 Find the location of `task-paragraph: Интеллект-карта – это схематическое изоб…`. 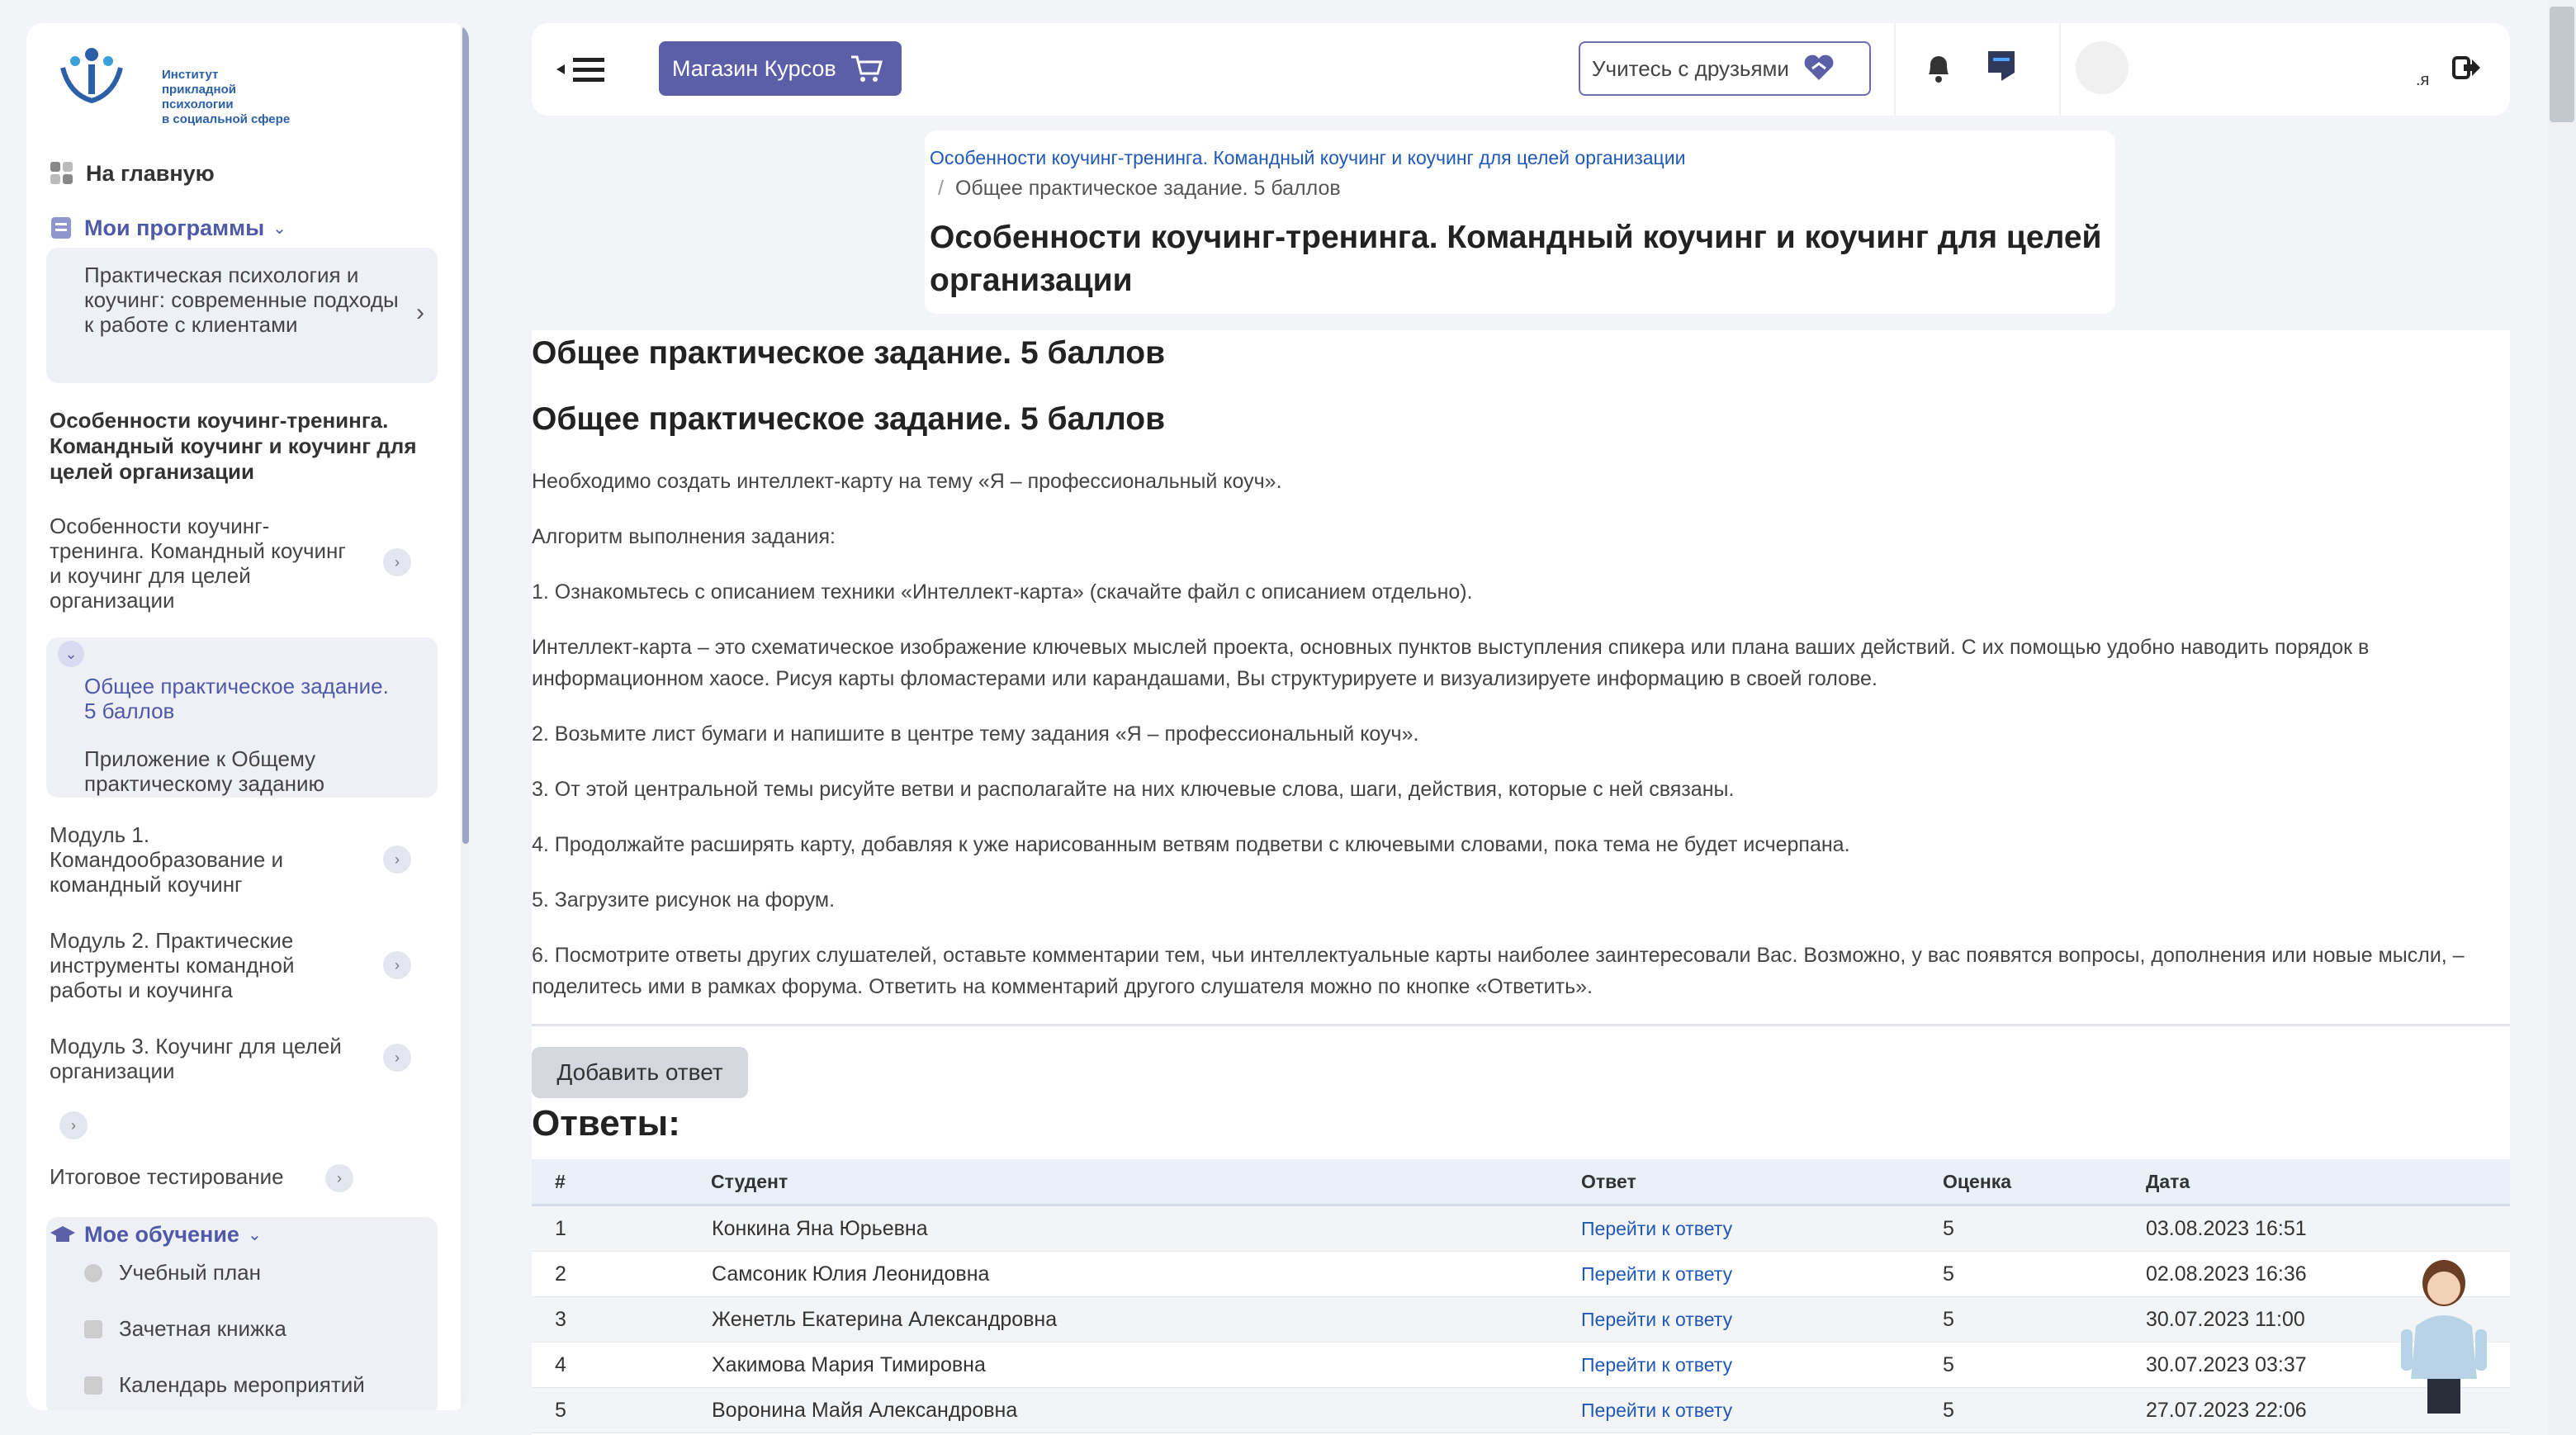

task-paragraph: Интеллект-карта – это схематическое изоб… is located at coordinates (1451, 663).